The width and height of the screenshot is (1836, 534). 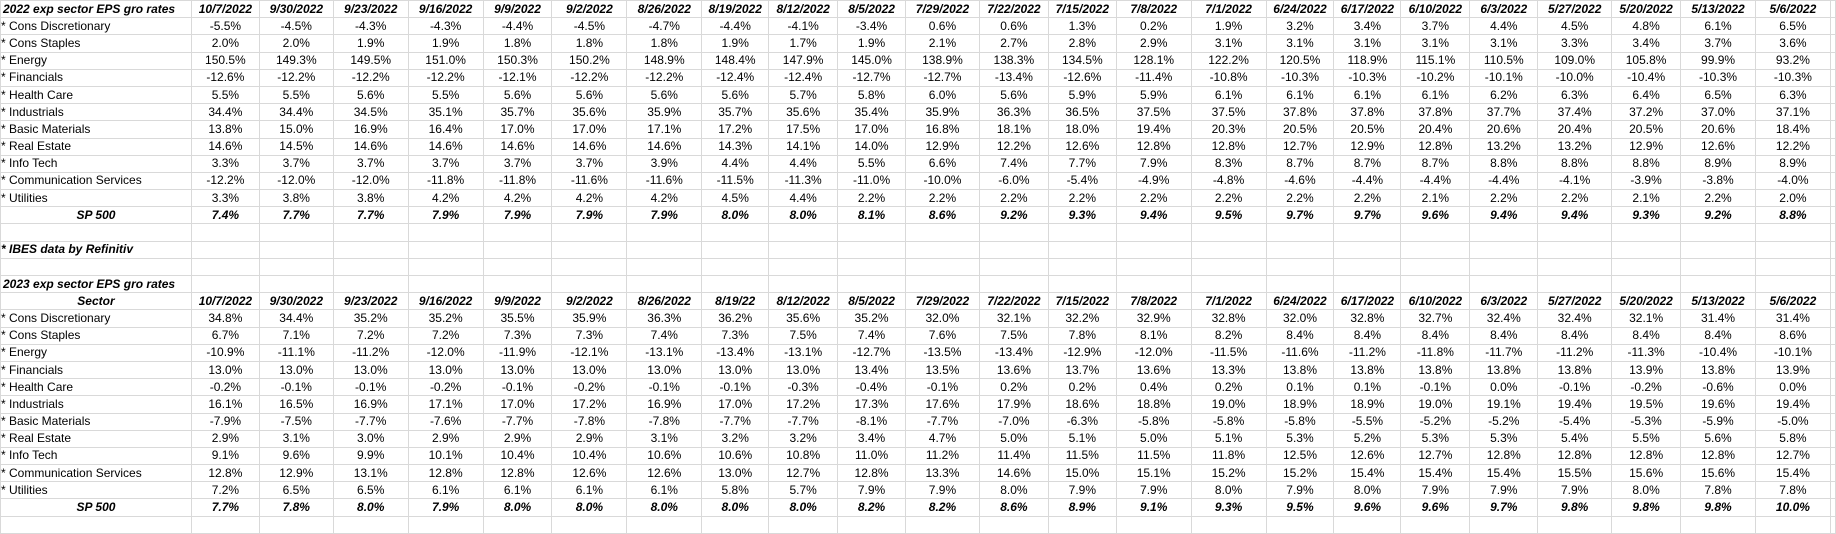 I want to click on sp500-value-cell: 8.0%, so click(x=803, y=215).